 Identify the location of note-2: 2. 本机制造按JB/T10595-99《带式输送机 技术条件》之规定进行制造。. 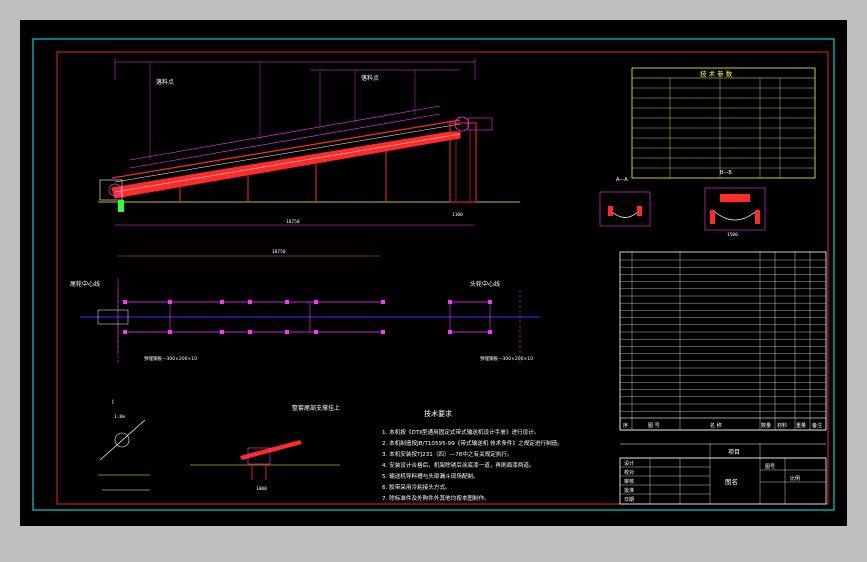
(472, 443).